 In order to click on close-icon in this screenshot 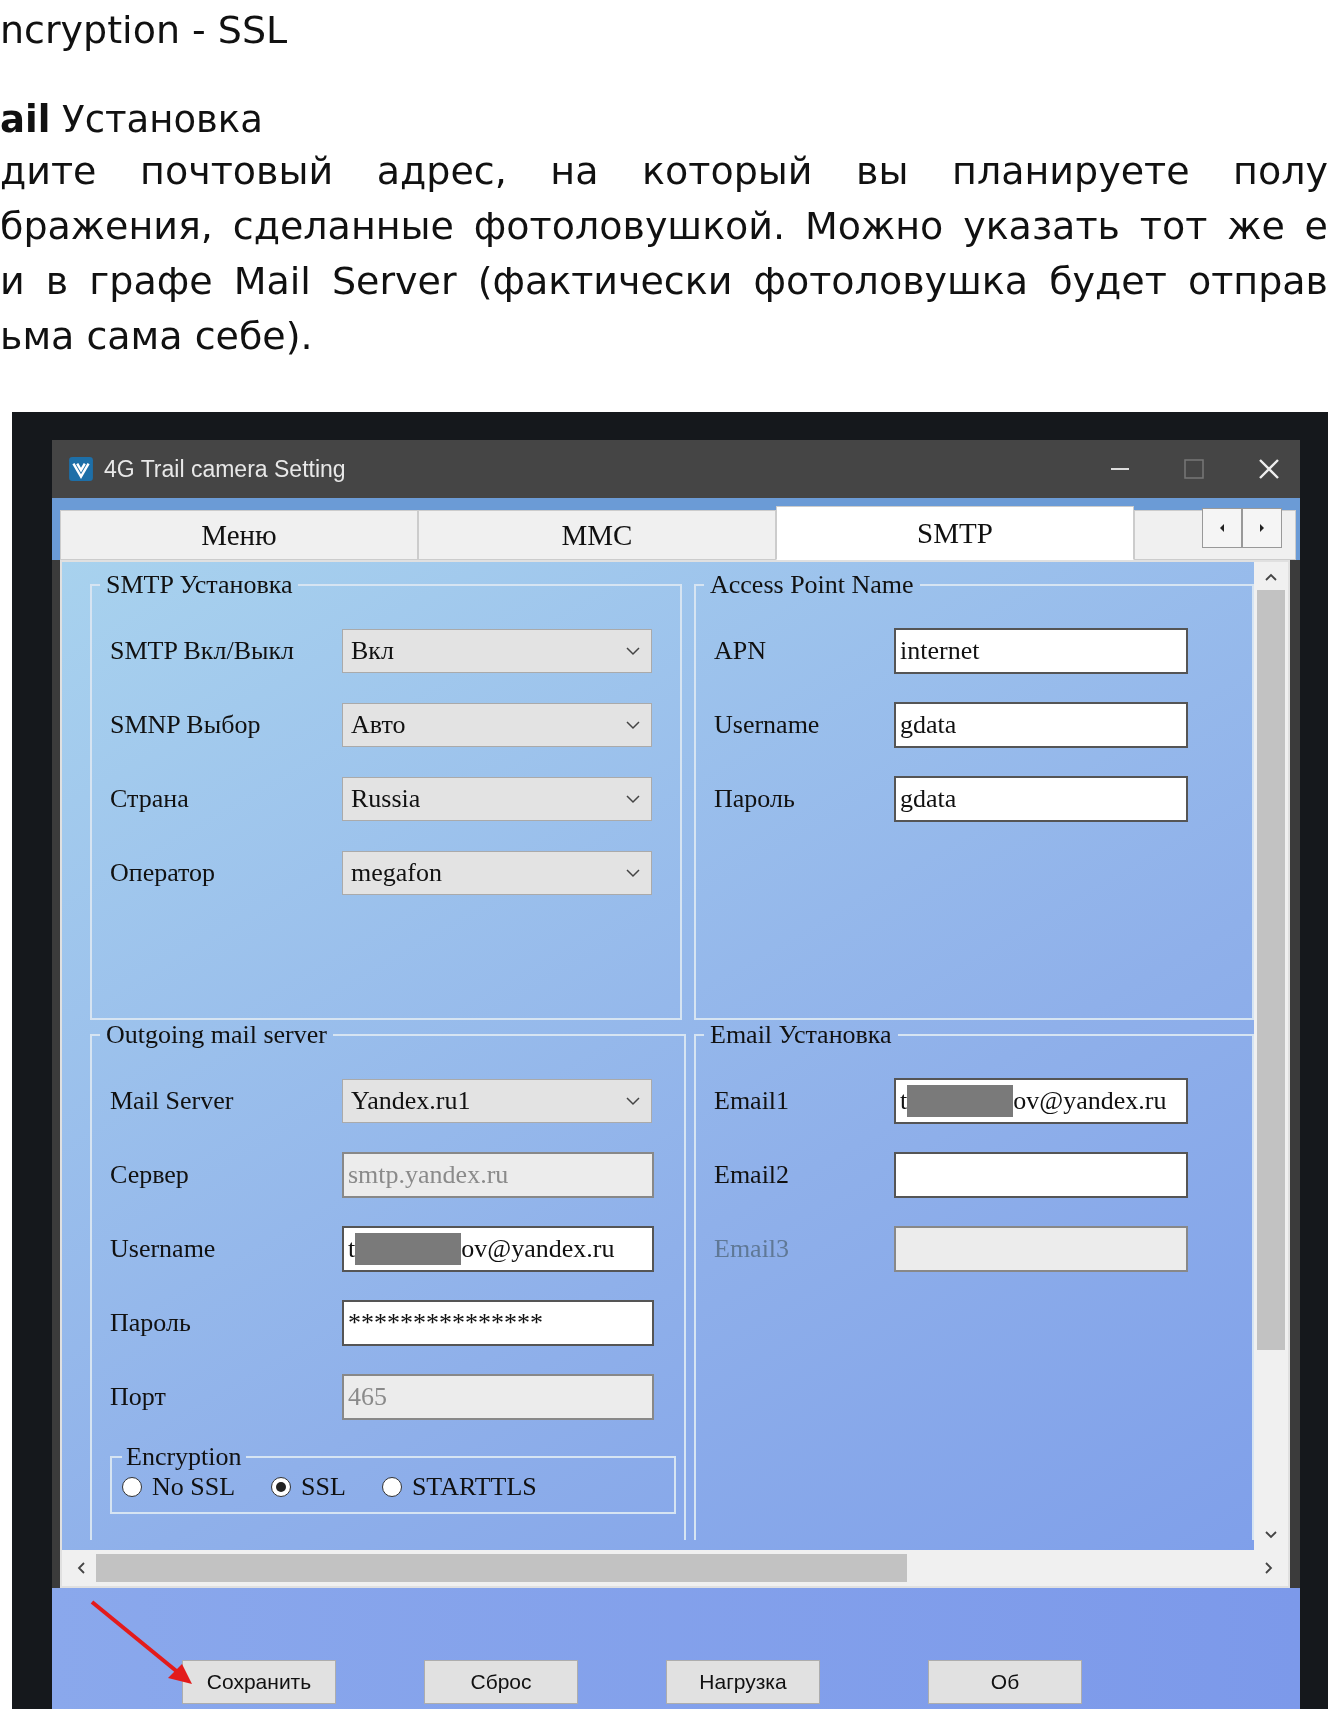, I will do `click(1269, 469)`.